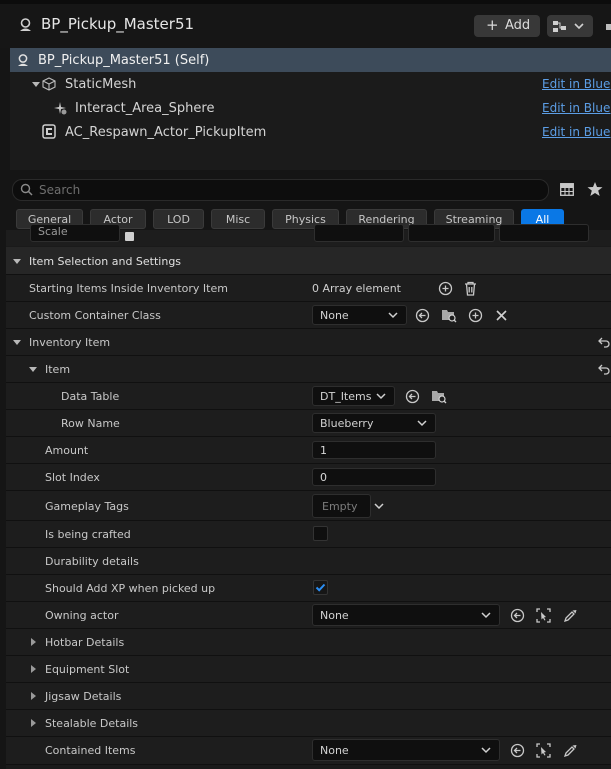 This screenshot has height=769, width=611. What do you see at coordinates (308, 534) in the screenshot?
I see `property-is-being-crafted: Is being crafted` at bounding box center [308, 534].